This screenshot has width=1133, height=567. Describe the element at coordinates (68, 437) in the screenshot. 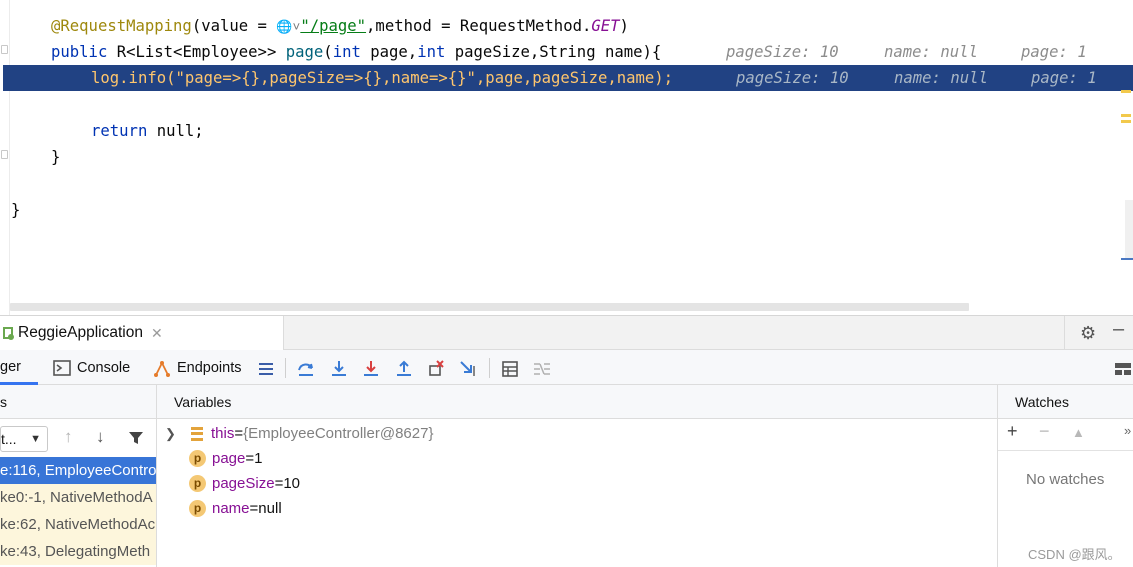

I see `arrow-up-icon: ↑` at that location.